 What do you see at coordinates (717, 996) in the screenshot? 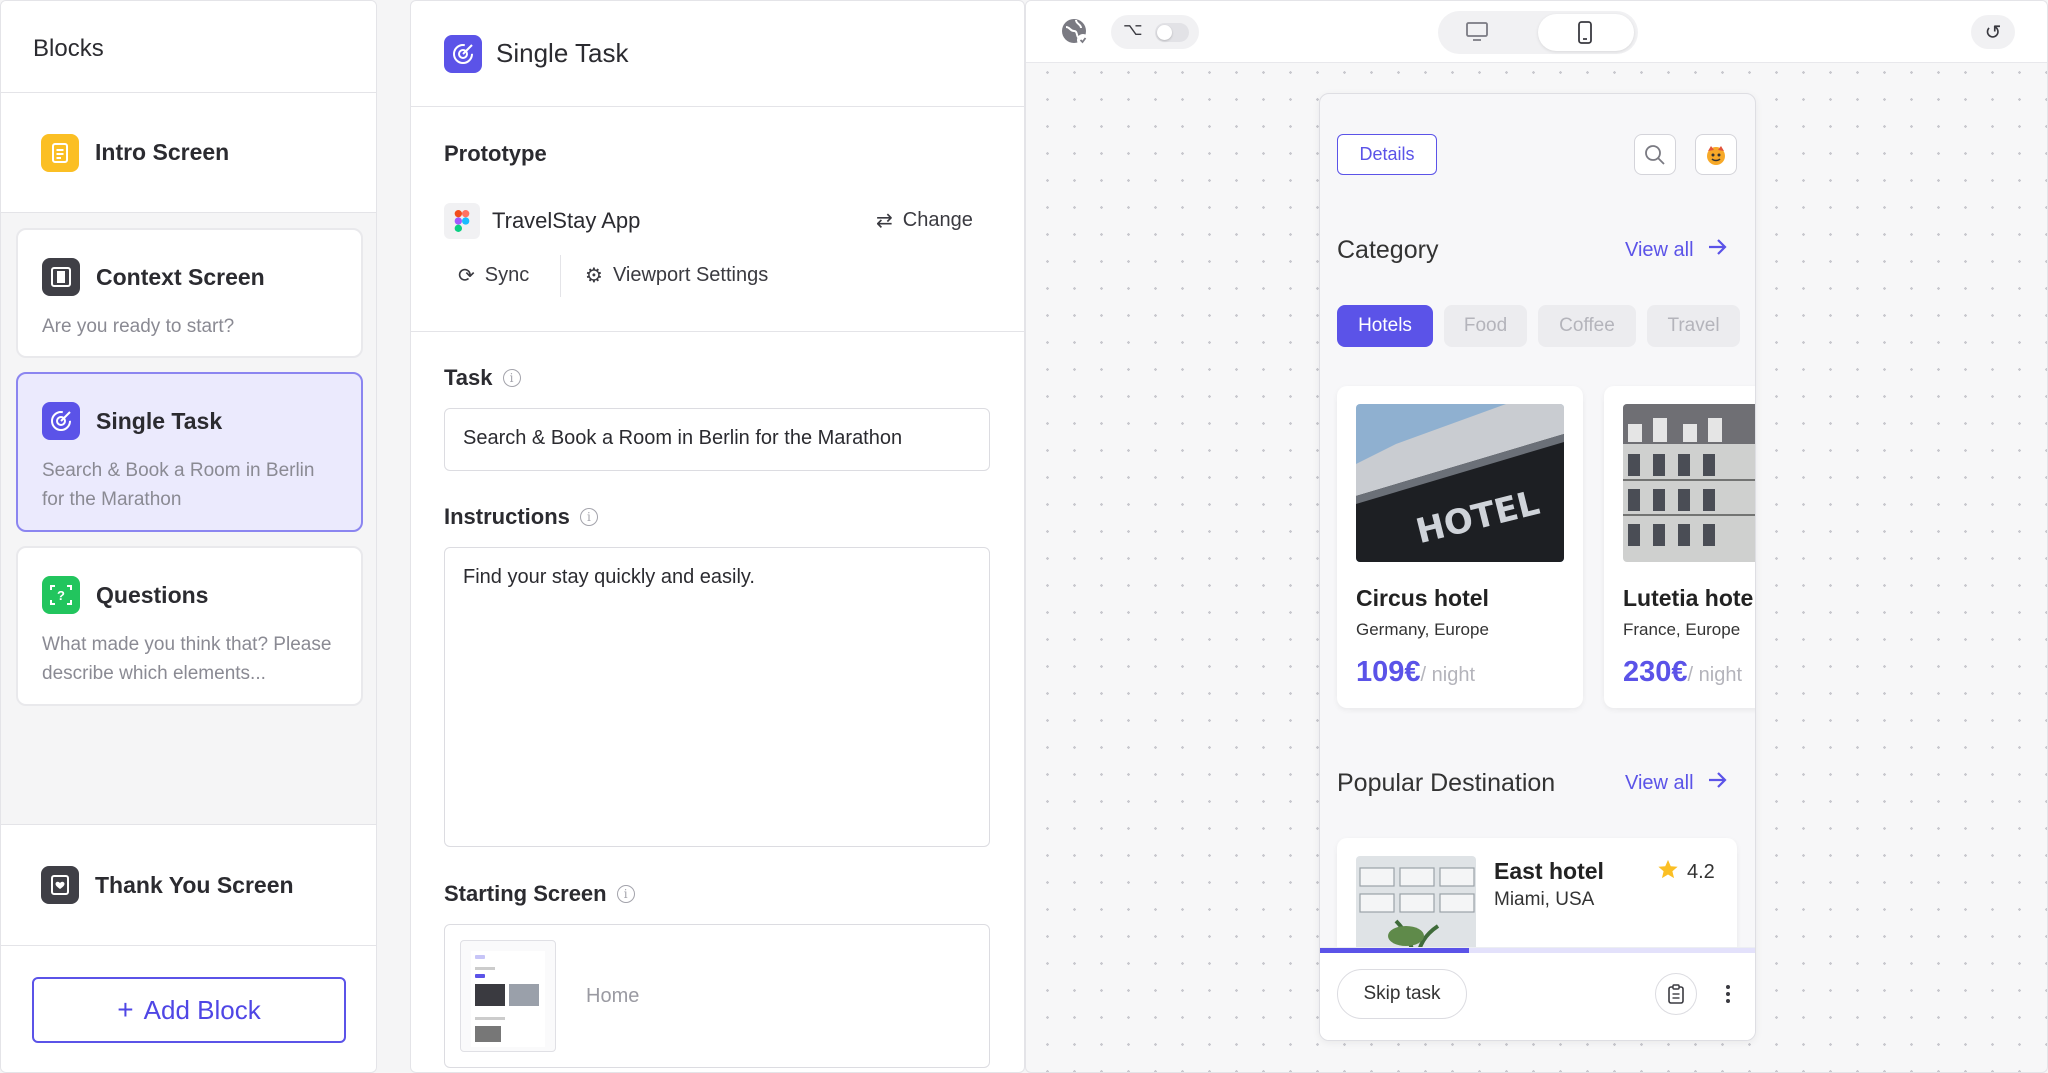
I see `starting-screen-select: Home` at bounding box center [717, 996].